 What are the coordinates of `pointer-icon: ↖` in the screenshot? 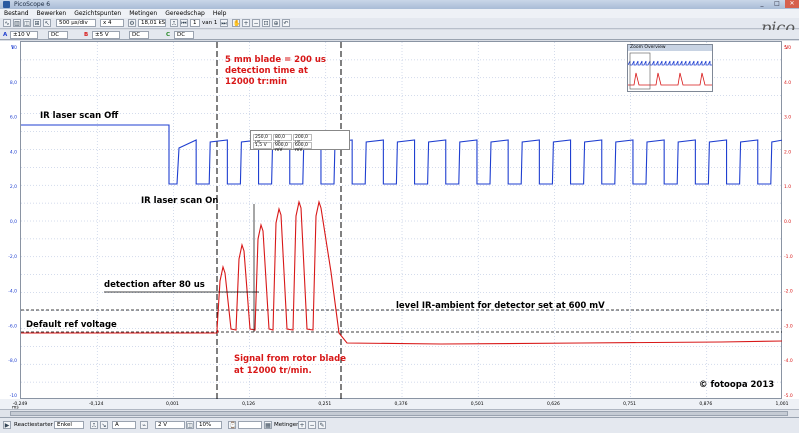 It's located at (47, 23).